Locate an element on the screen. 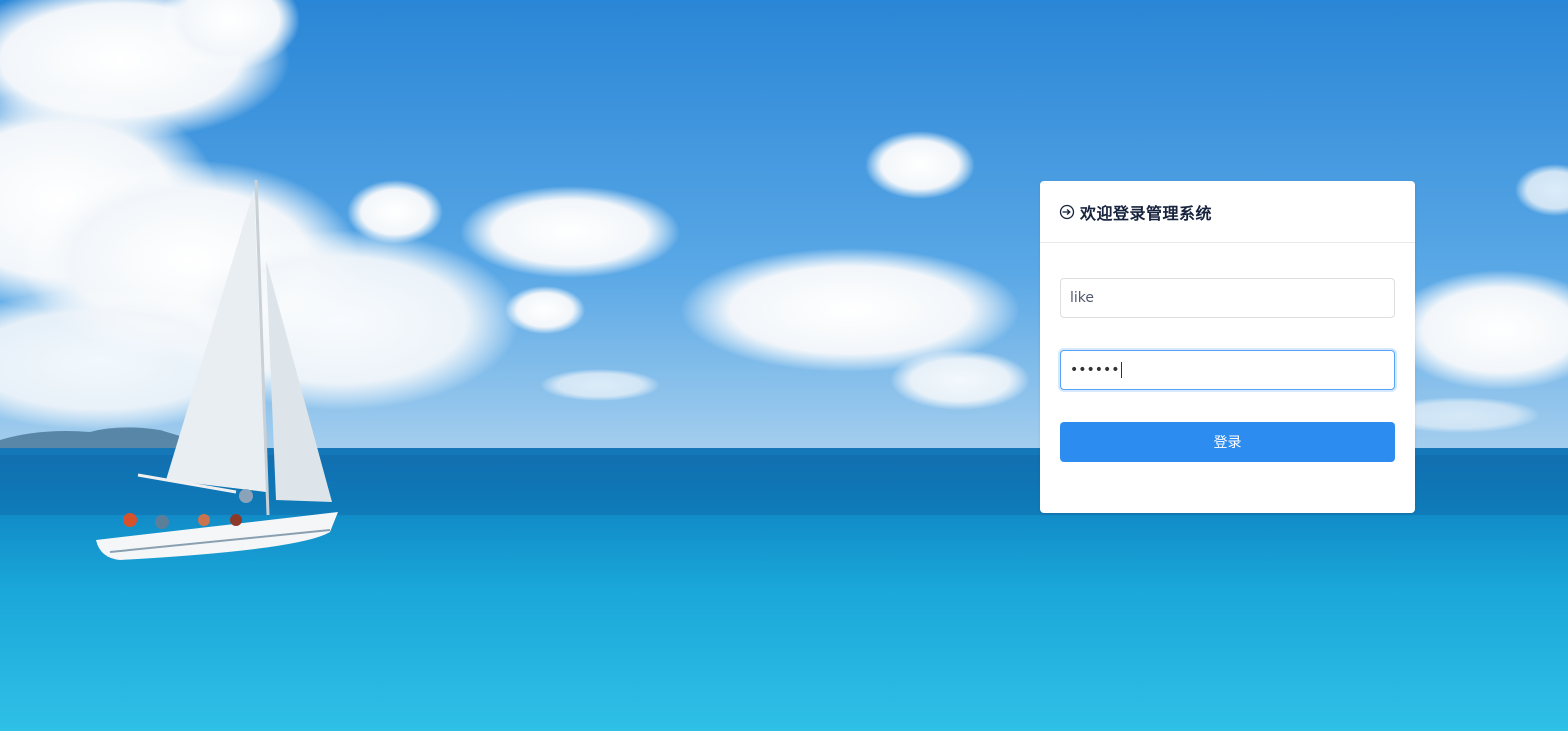 This screenshot has height=731, width=1568. text-caret is located at coordinates (1121, 370).